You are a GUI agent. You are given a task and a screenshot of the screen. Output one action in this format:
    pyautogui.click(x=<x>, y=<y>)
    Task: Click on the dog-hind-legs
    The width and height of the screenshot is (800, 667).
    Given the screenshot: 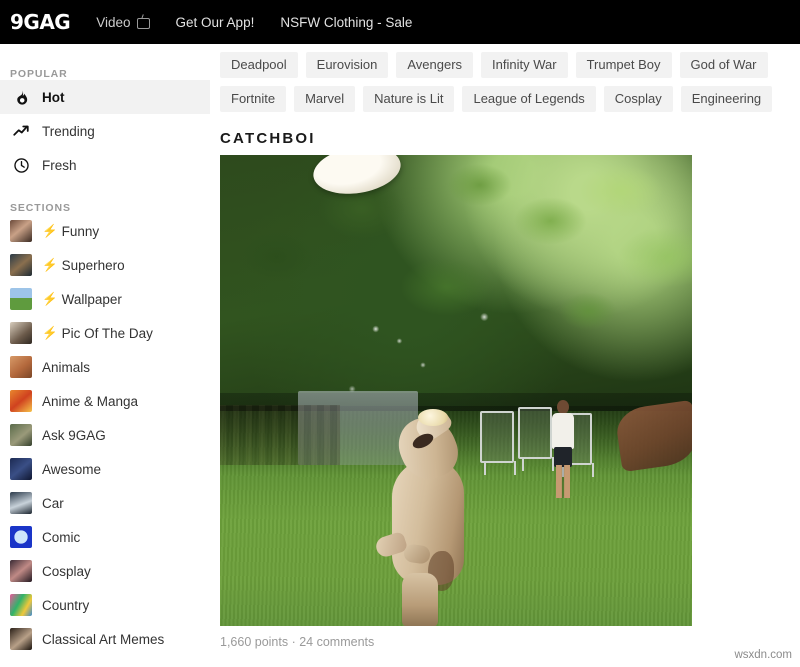 What is the action you would take?
    pyautogui.click(x=420, y=599)
    